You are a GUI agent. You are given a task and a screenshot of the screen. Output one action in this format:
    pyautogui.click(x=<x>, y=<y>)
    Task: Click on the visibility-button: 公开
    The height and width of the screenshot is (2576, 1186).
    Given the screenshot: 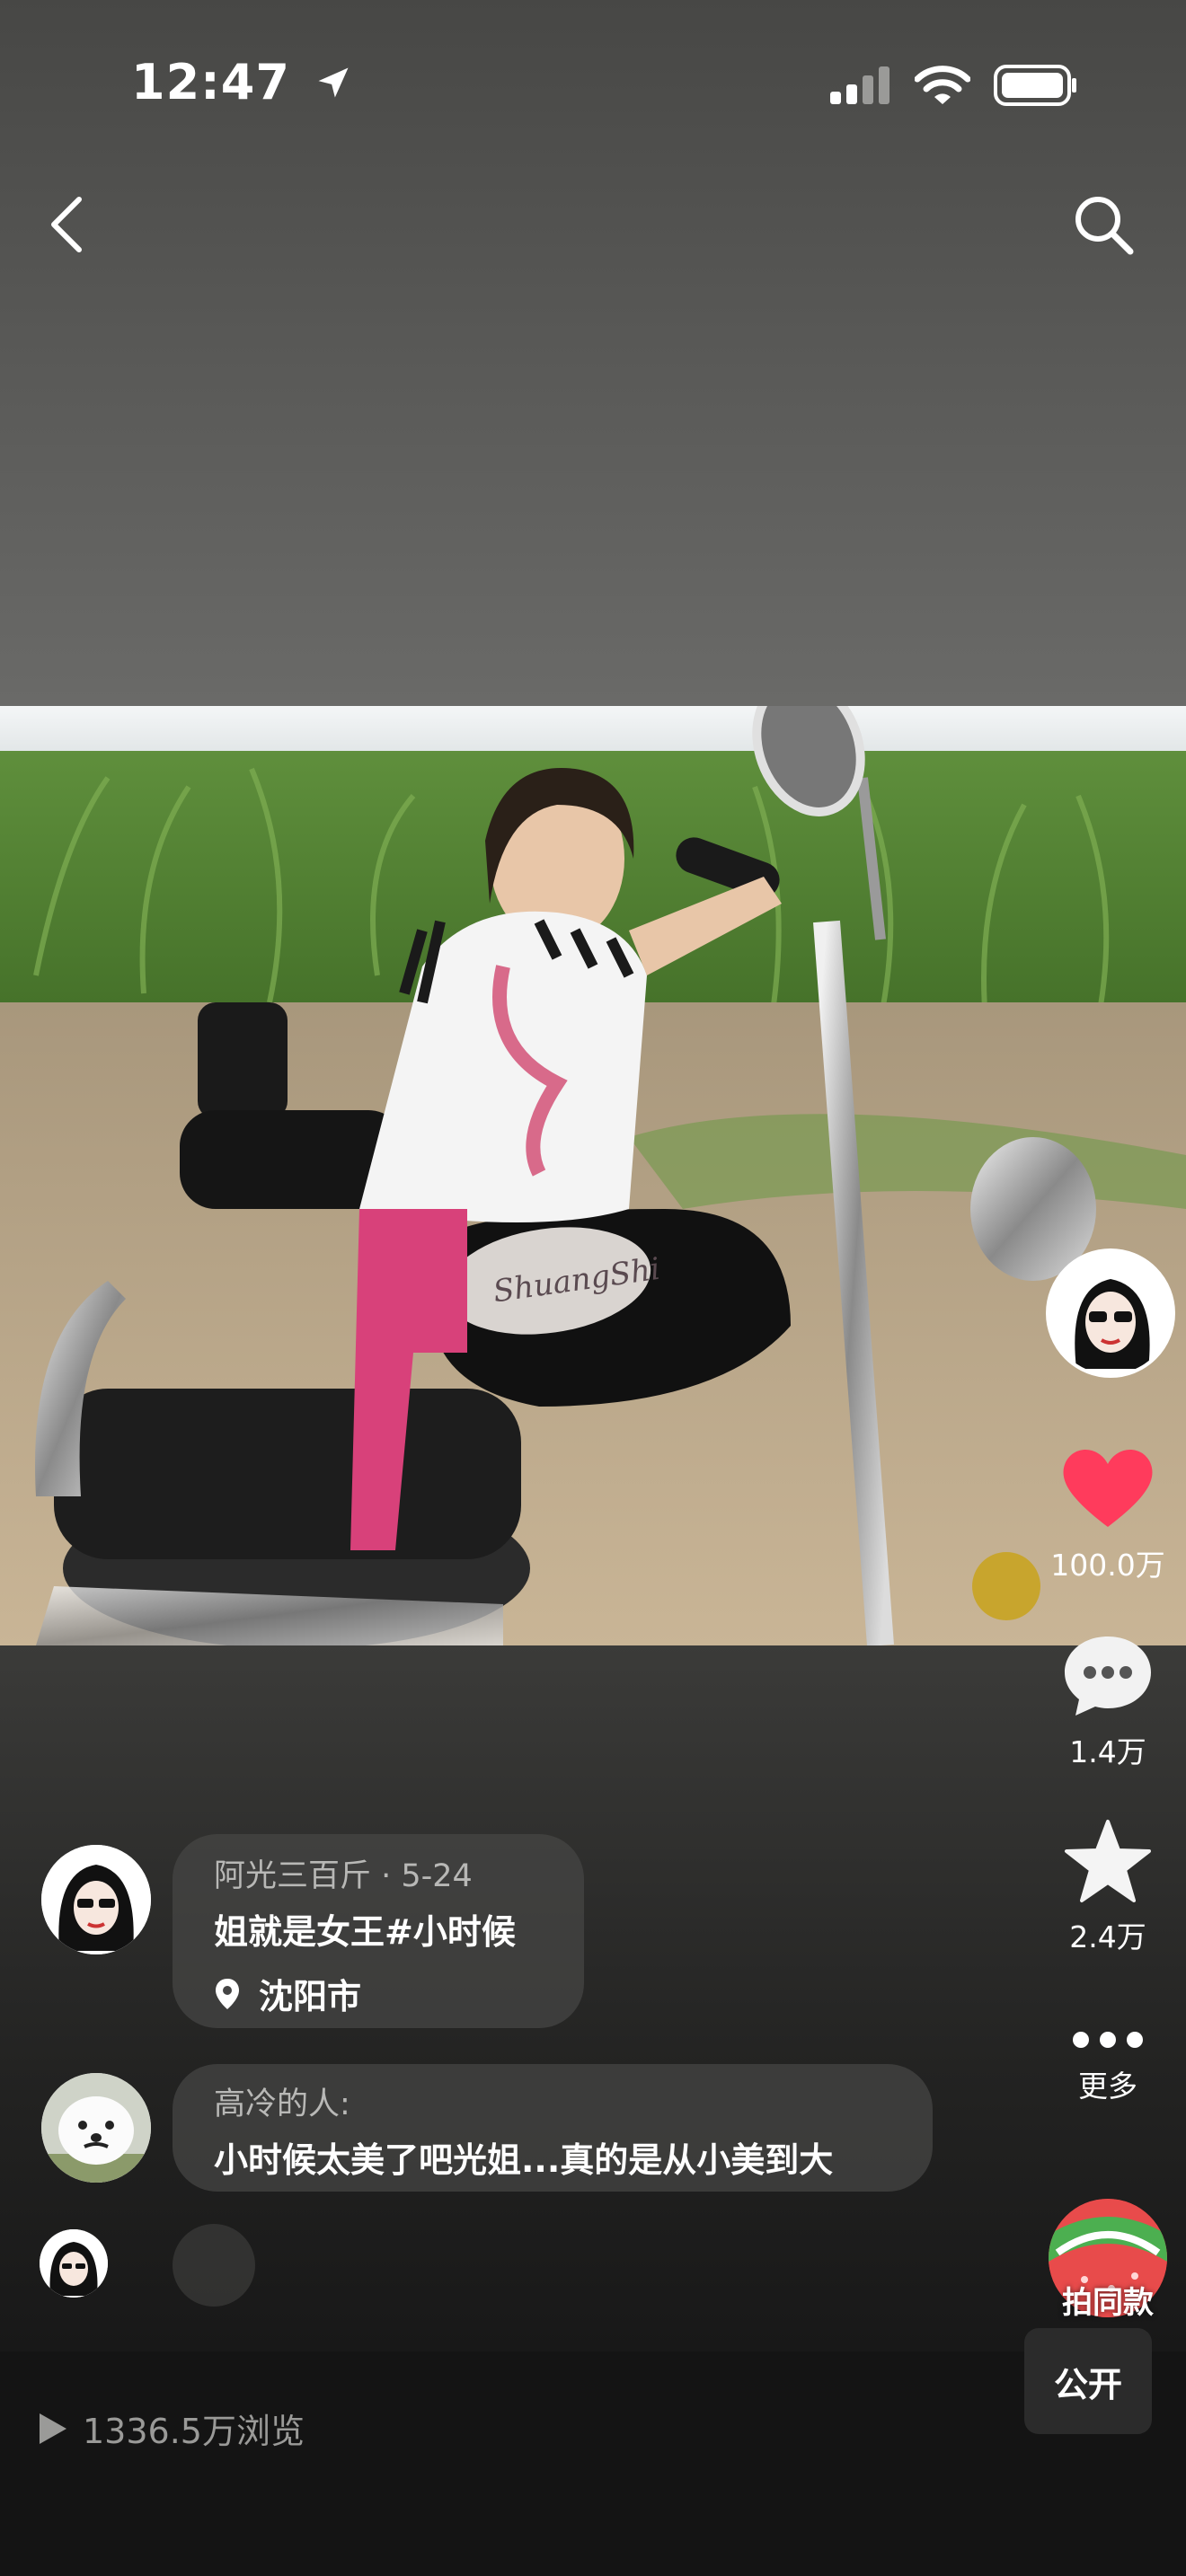 What is the action you would take?
    pyautogui.click(x=1088, y=2381)
    